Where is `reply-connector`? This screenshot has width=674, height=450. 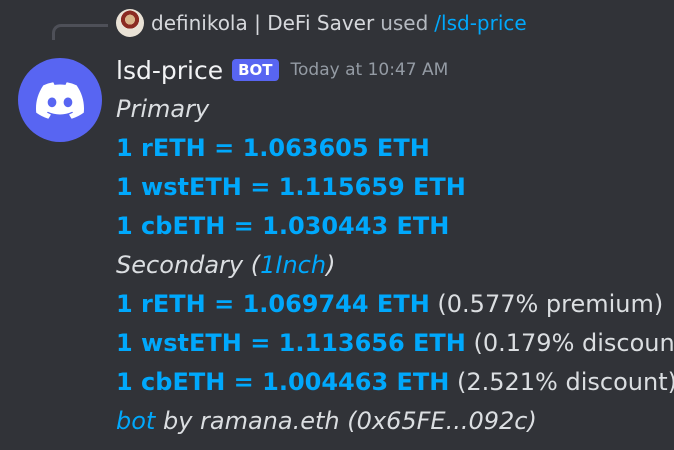
reply-connector is located at coordinates (80, 32).